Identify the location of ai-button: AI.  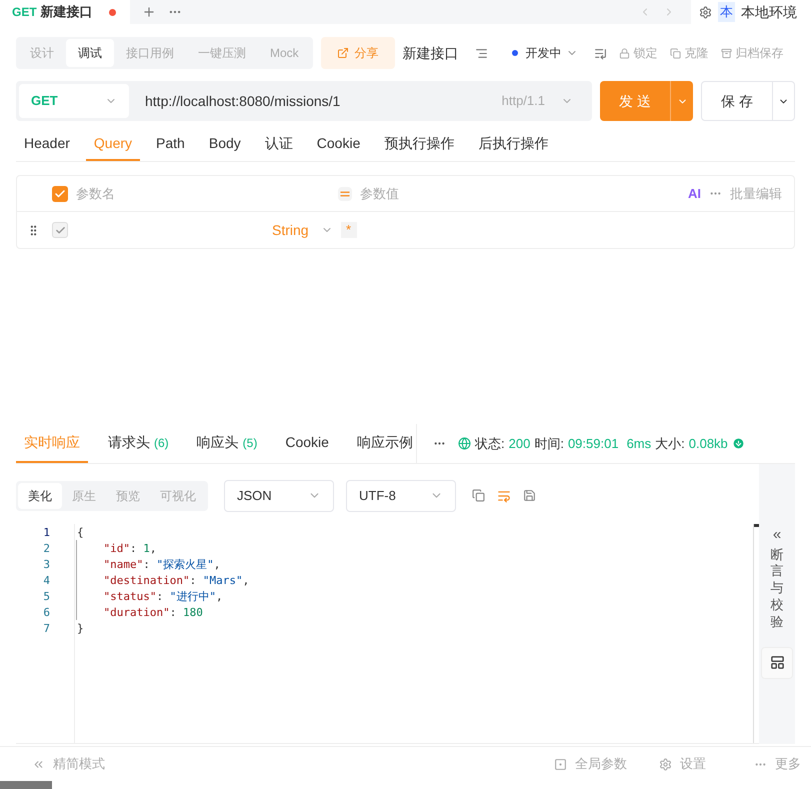
(694, 194).